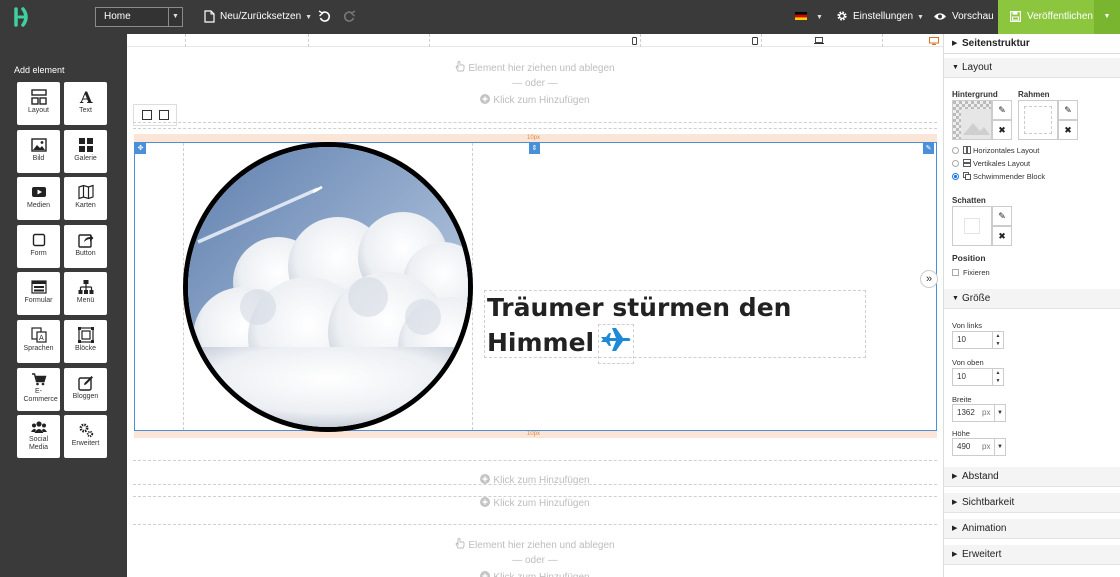 The image size is (1120, 577). What do you see at coordinates (324, 16) in the screenshot?
I see `undo-icon` at bounding box center [324, 16].